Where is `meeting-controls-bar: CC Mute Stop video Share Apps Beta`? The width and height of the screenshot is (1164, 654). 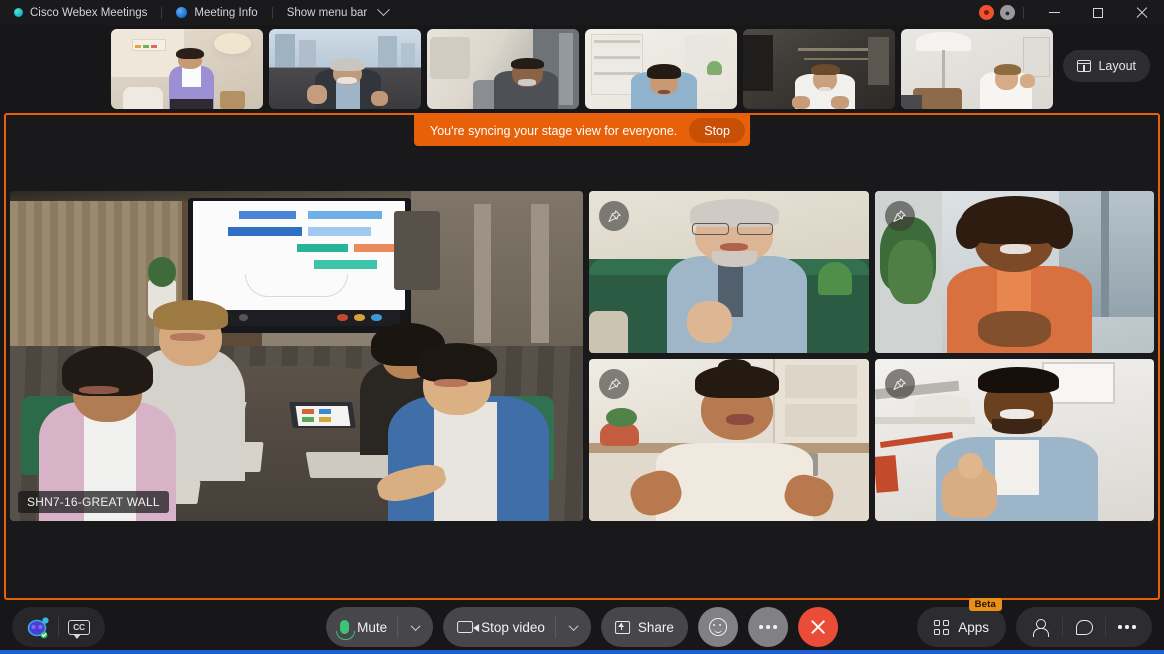 meeting-controls-bar: CC Mute Stop video Share Apps Beta is located at coordinates (582, 626).